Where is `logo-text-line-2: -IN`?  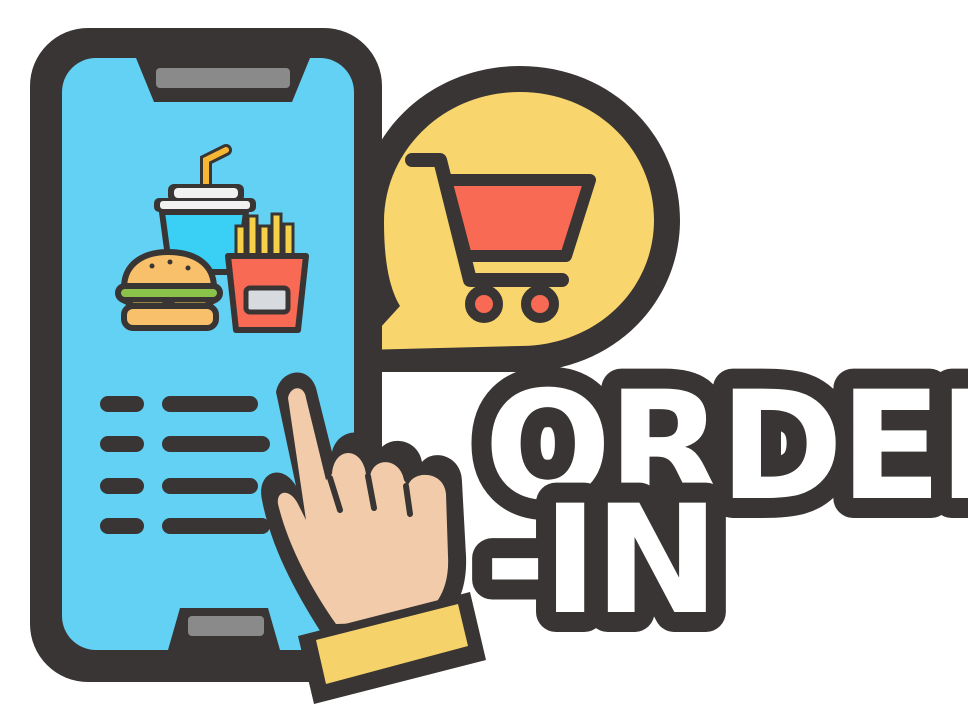
logo-text-line-2: -IN is located at coordinates (600, 561).